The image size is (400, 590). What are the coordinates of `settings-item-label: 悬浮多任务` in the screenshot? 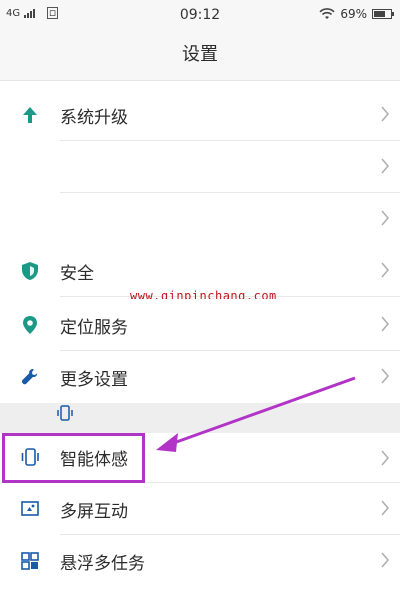 It's located at (102, 564).